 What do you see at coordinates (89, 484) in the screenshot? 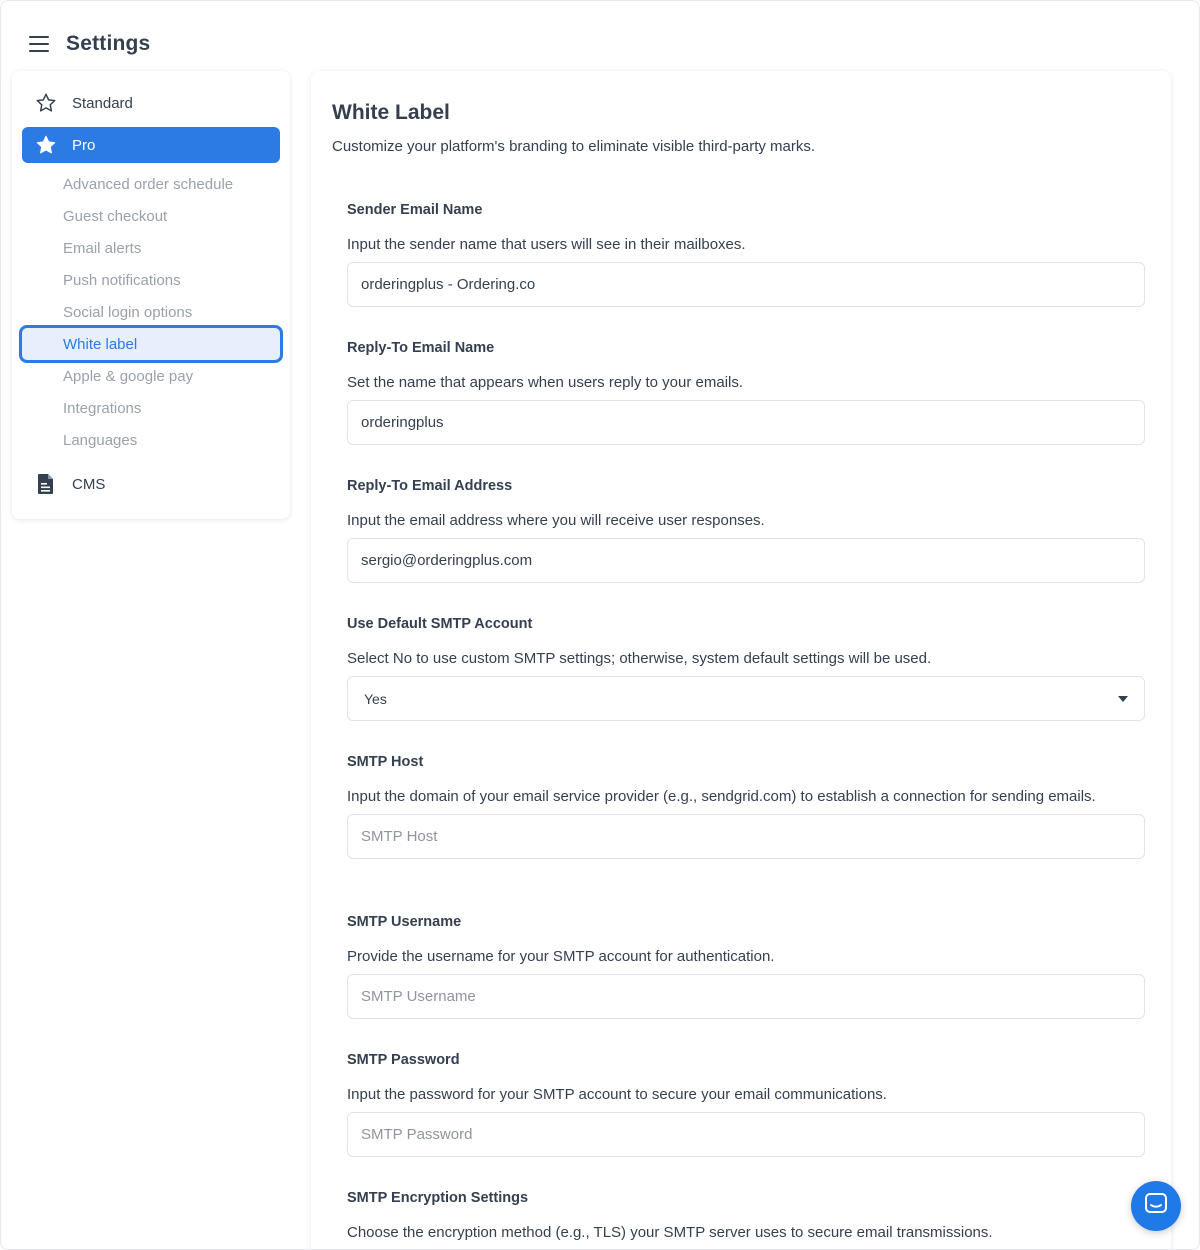
I see `sidebar-item-label: CMS` at bounding box center [89, 484].